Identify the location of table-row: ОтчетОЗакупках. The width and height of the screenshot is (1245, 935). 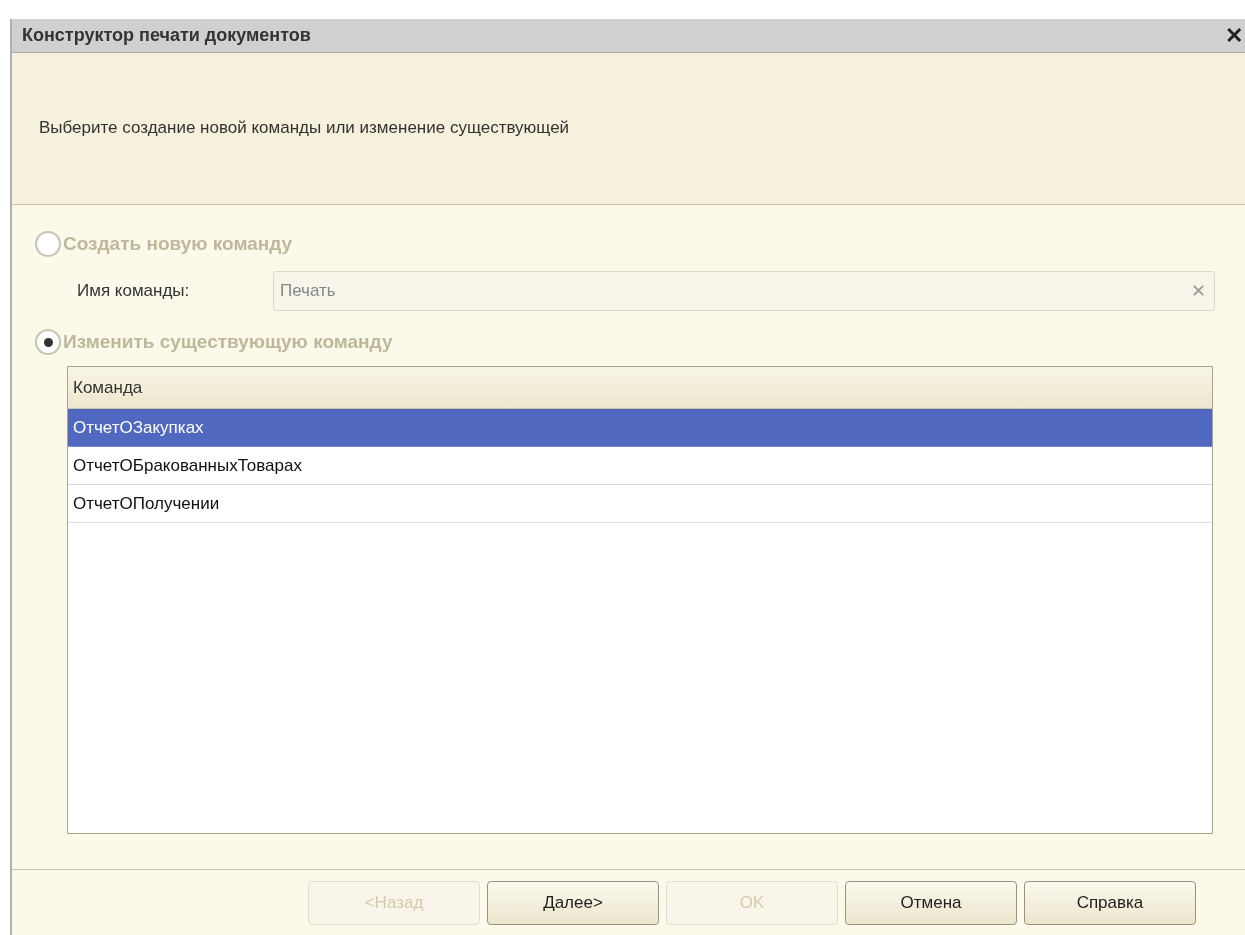
(640, 428).